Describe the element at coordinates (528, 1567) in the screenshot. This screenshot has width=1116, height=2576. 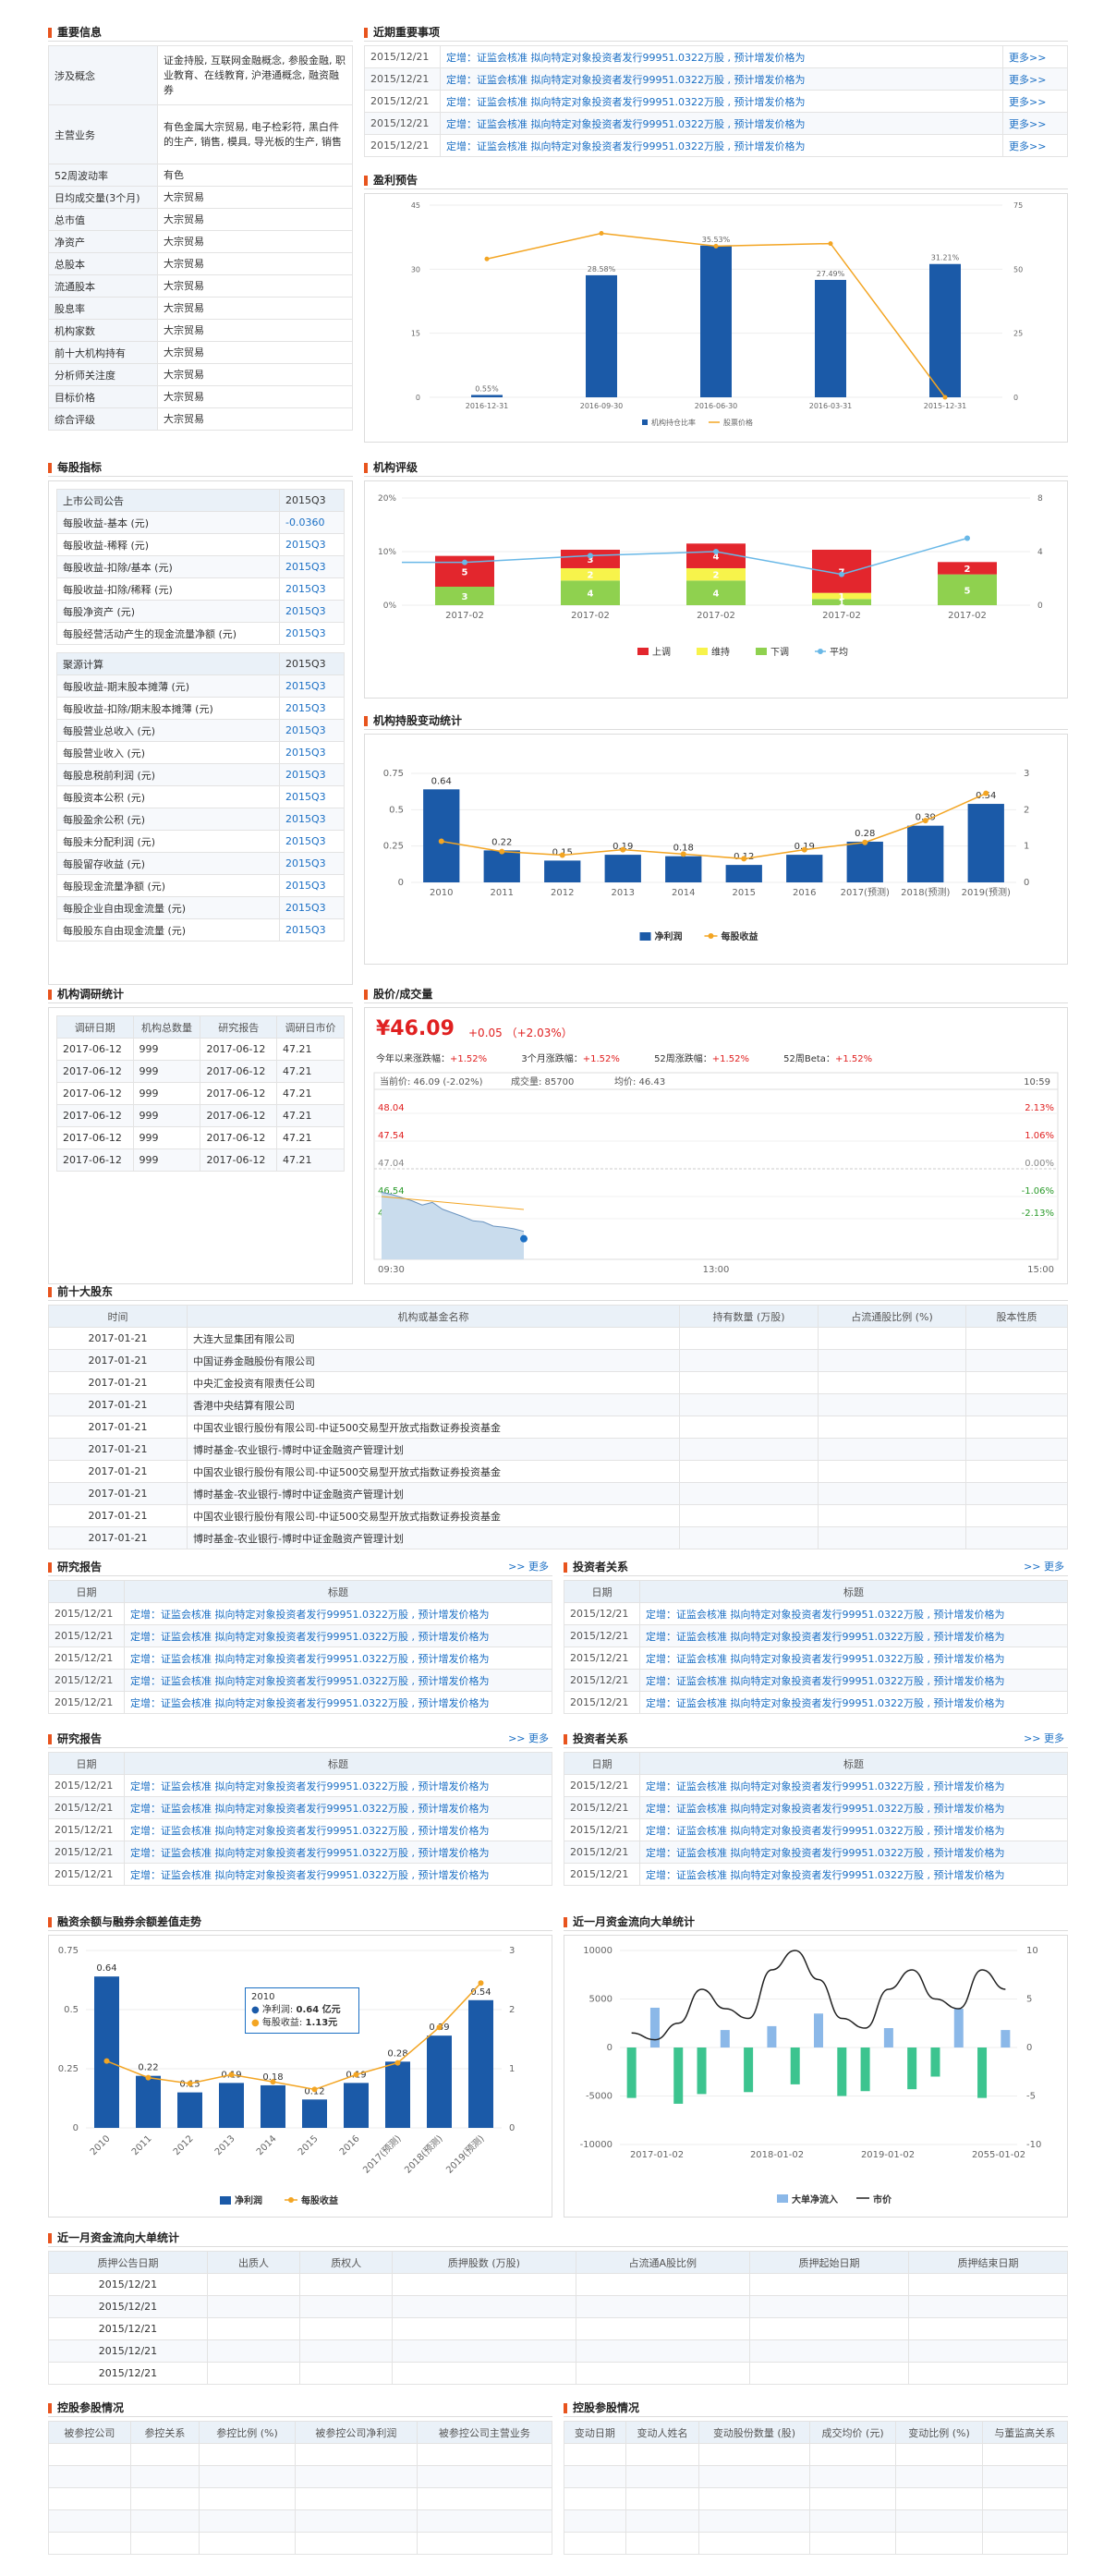
I see `research-more-link-1: >> 更多` at that location.